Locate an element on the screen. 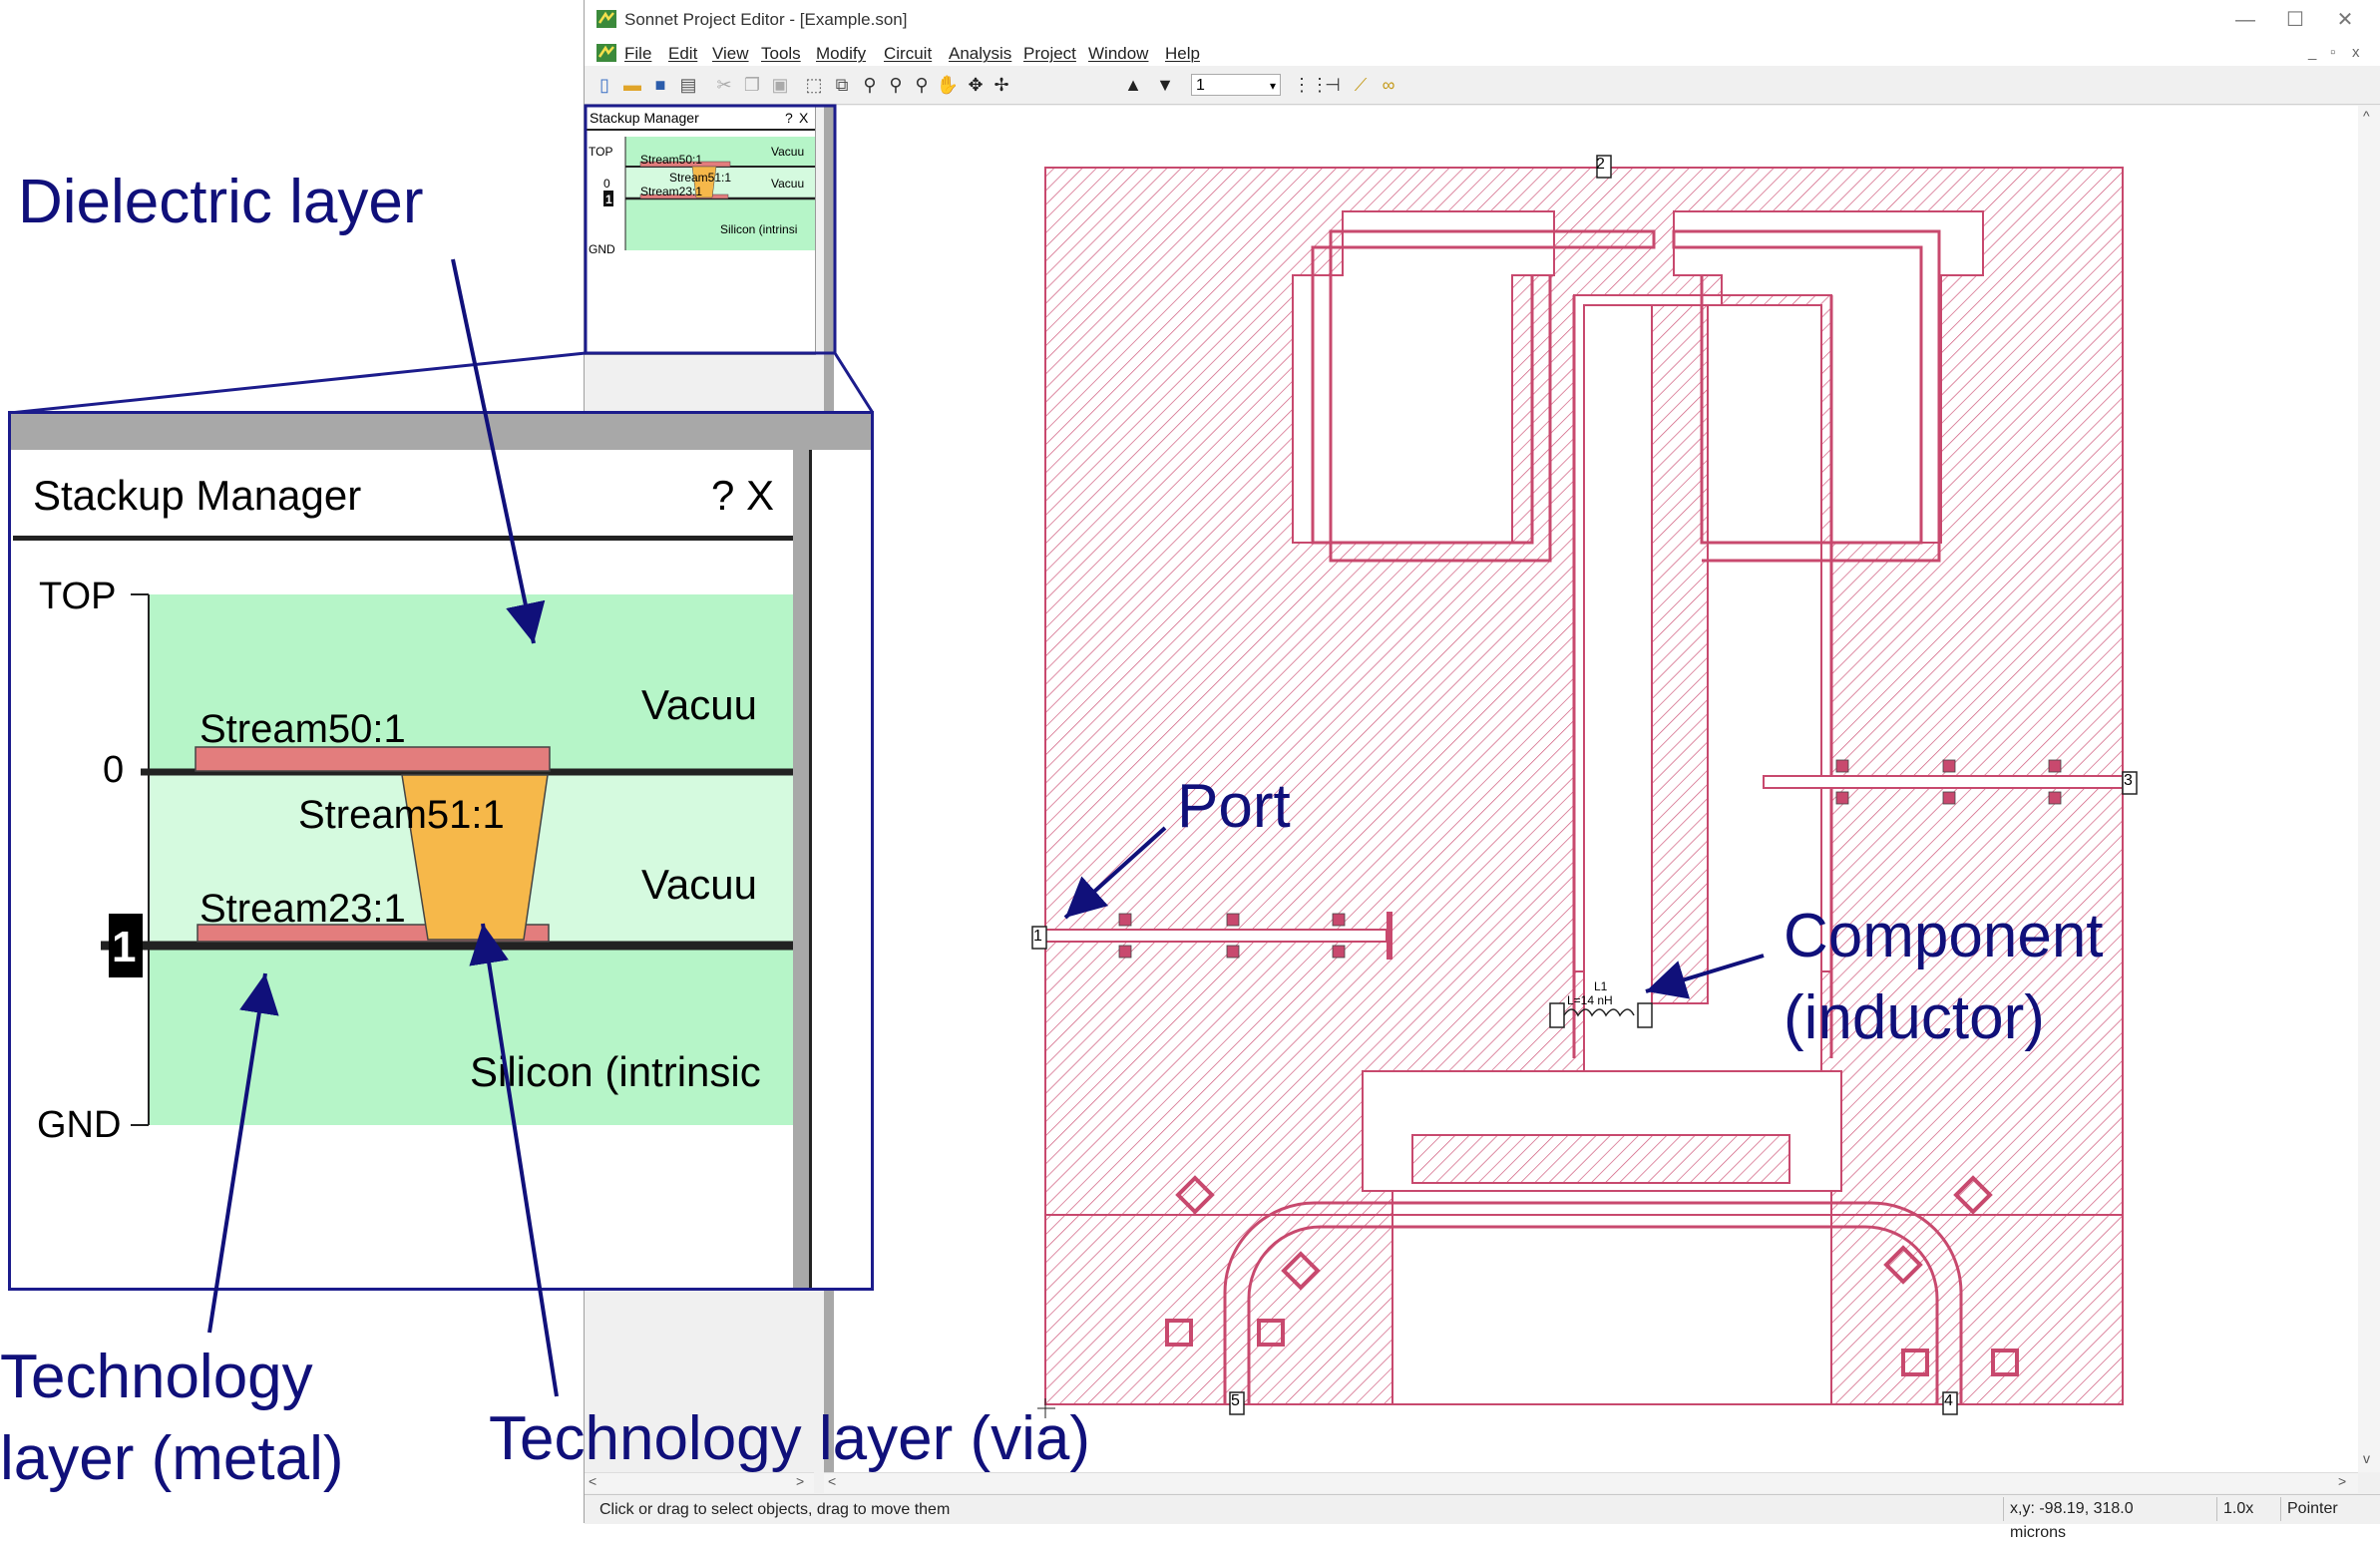 The width and height of the screenshot is (2380, 1545). annotation-dielectric: Dielectric layer is located at coordinates (221, 202).